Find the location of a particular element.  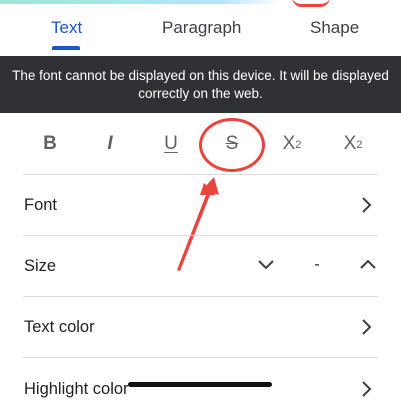

text-color-label: Text color is located at coordinates (59, 327).